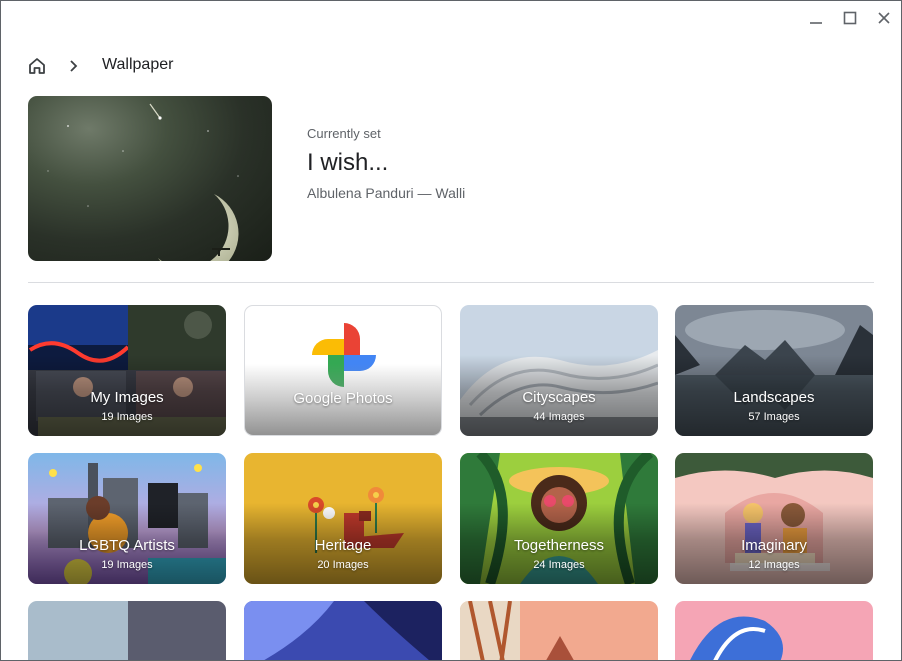  I want to click on section-divider, so click(451, 282).